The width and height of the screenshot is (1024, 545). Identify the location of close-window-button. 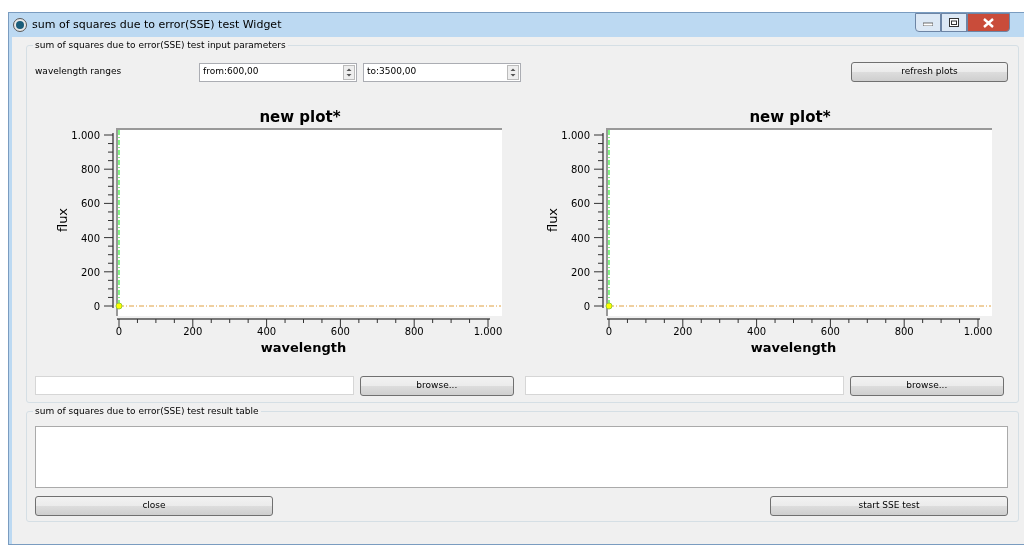
(988, 22).